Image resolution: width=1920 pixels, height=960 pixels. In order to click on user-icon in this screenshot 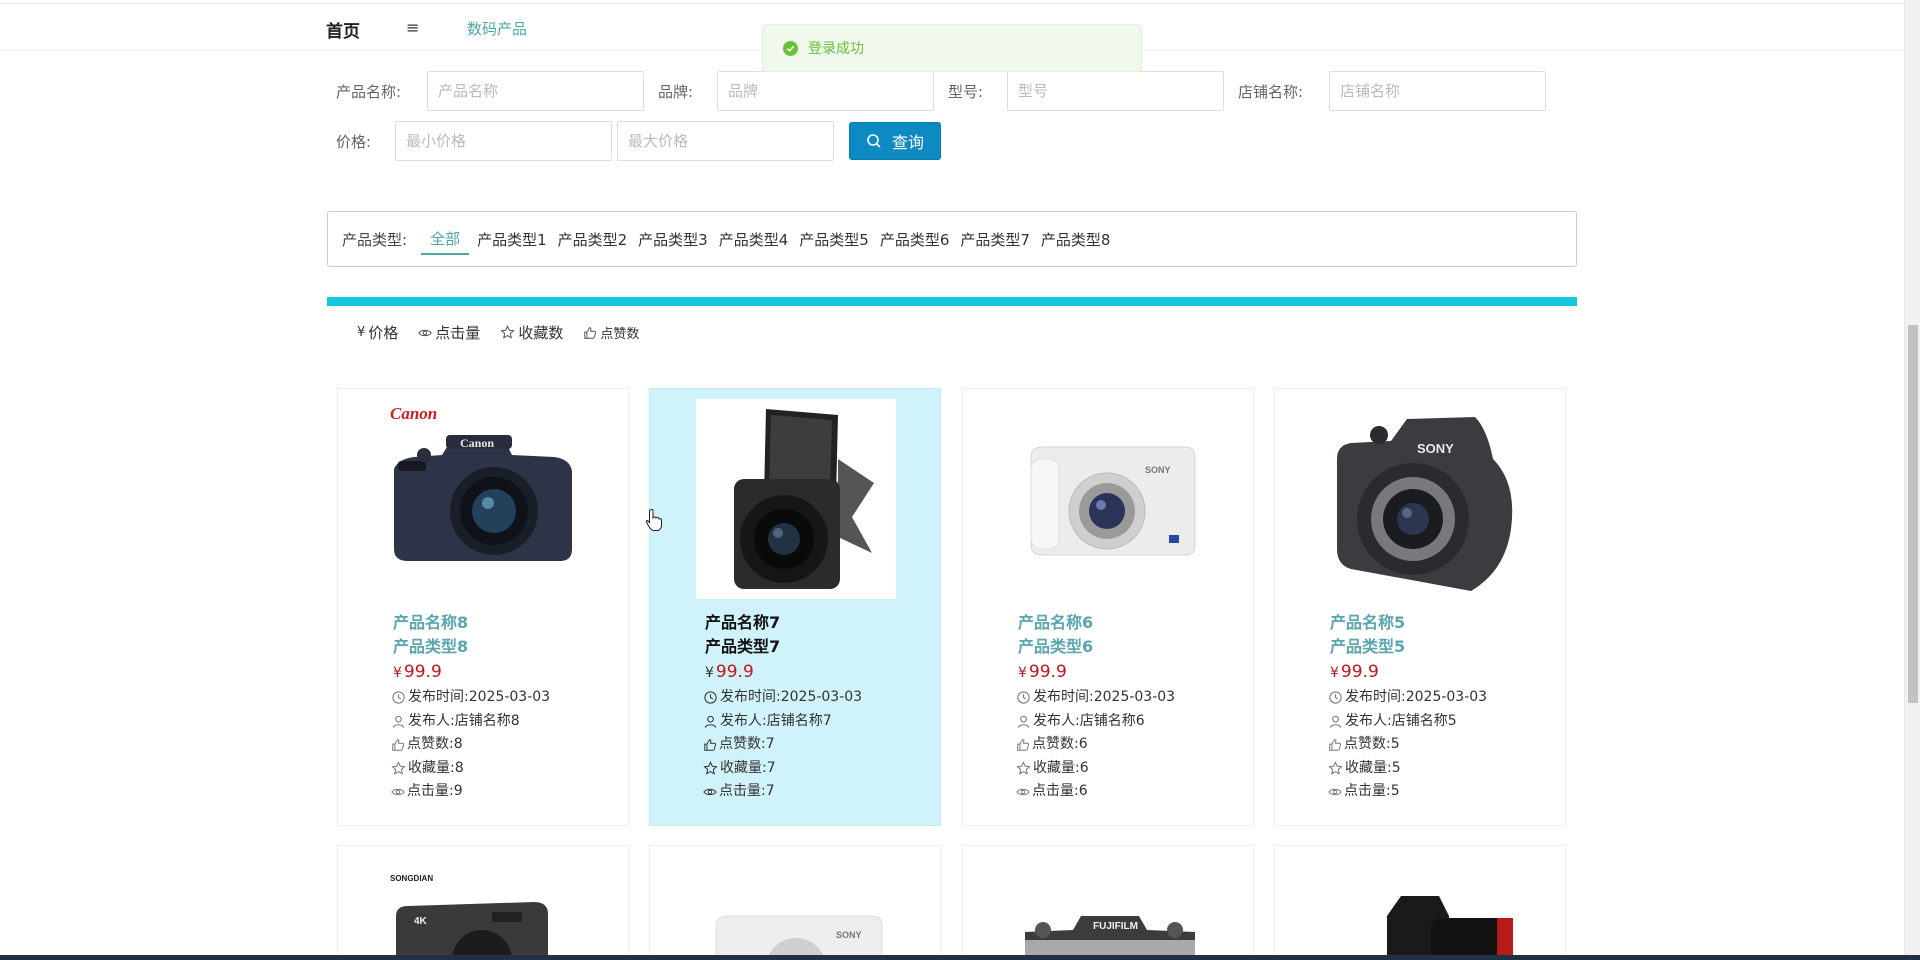, I will do `click(398, 721)`.